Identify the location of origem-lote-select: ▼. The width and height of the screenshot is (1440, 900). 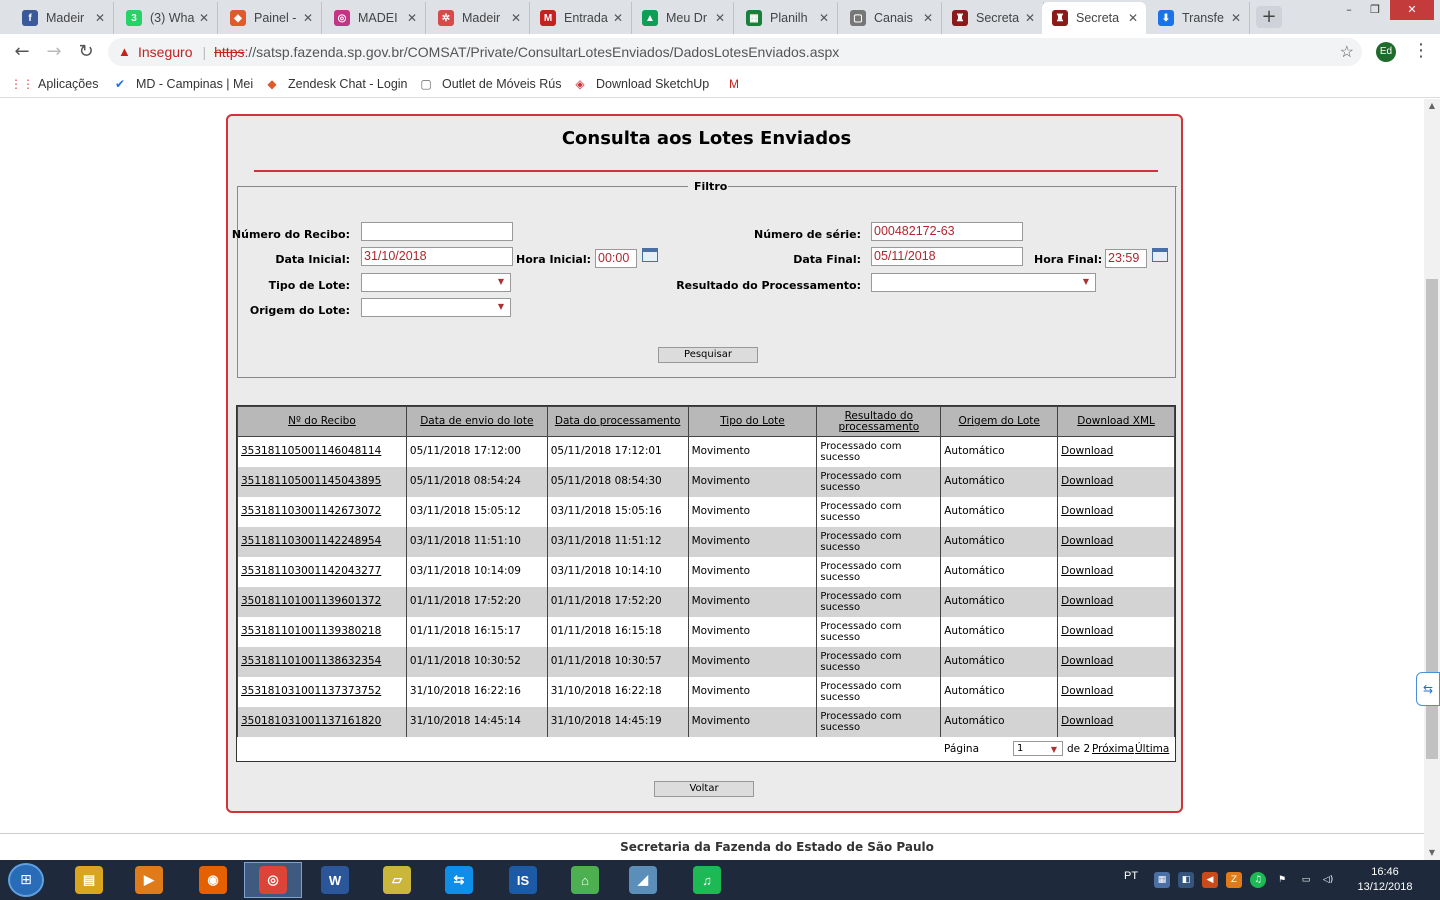
(436, 307).